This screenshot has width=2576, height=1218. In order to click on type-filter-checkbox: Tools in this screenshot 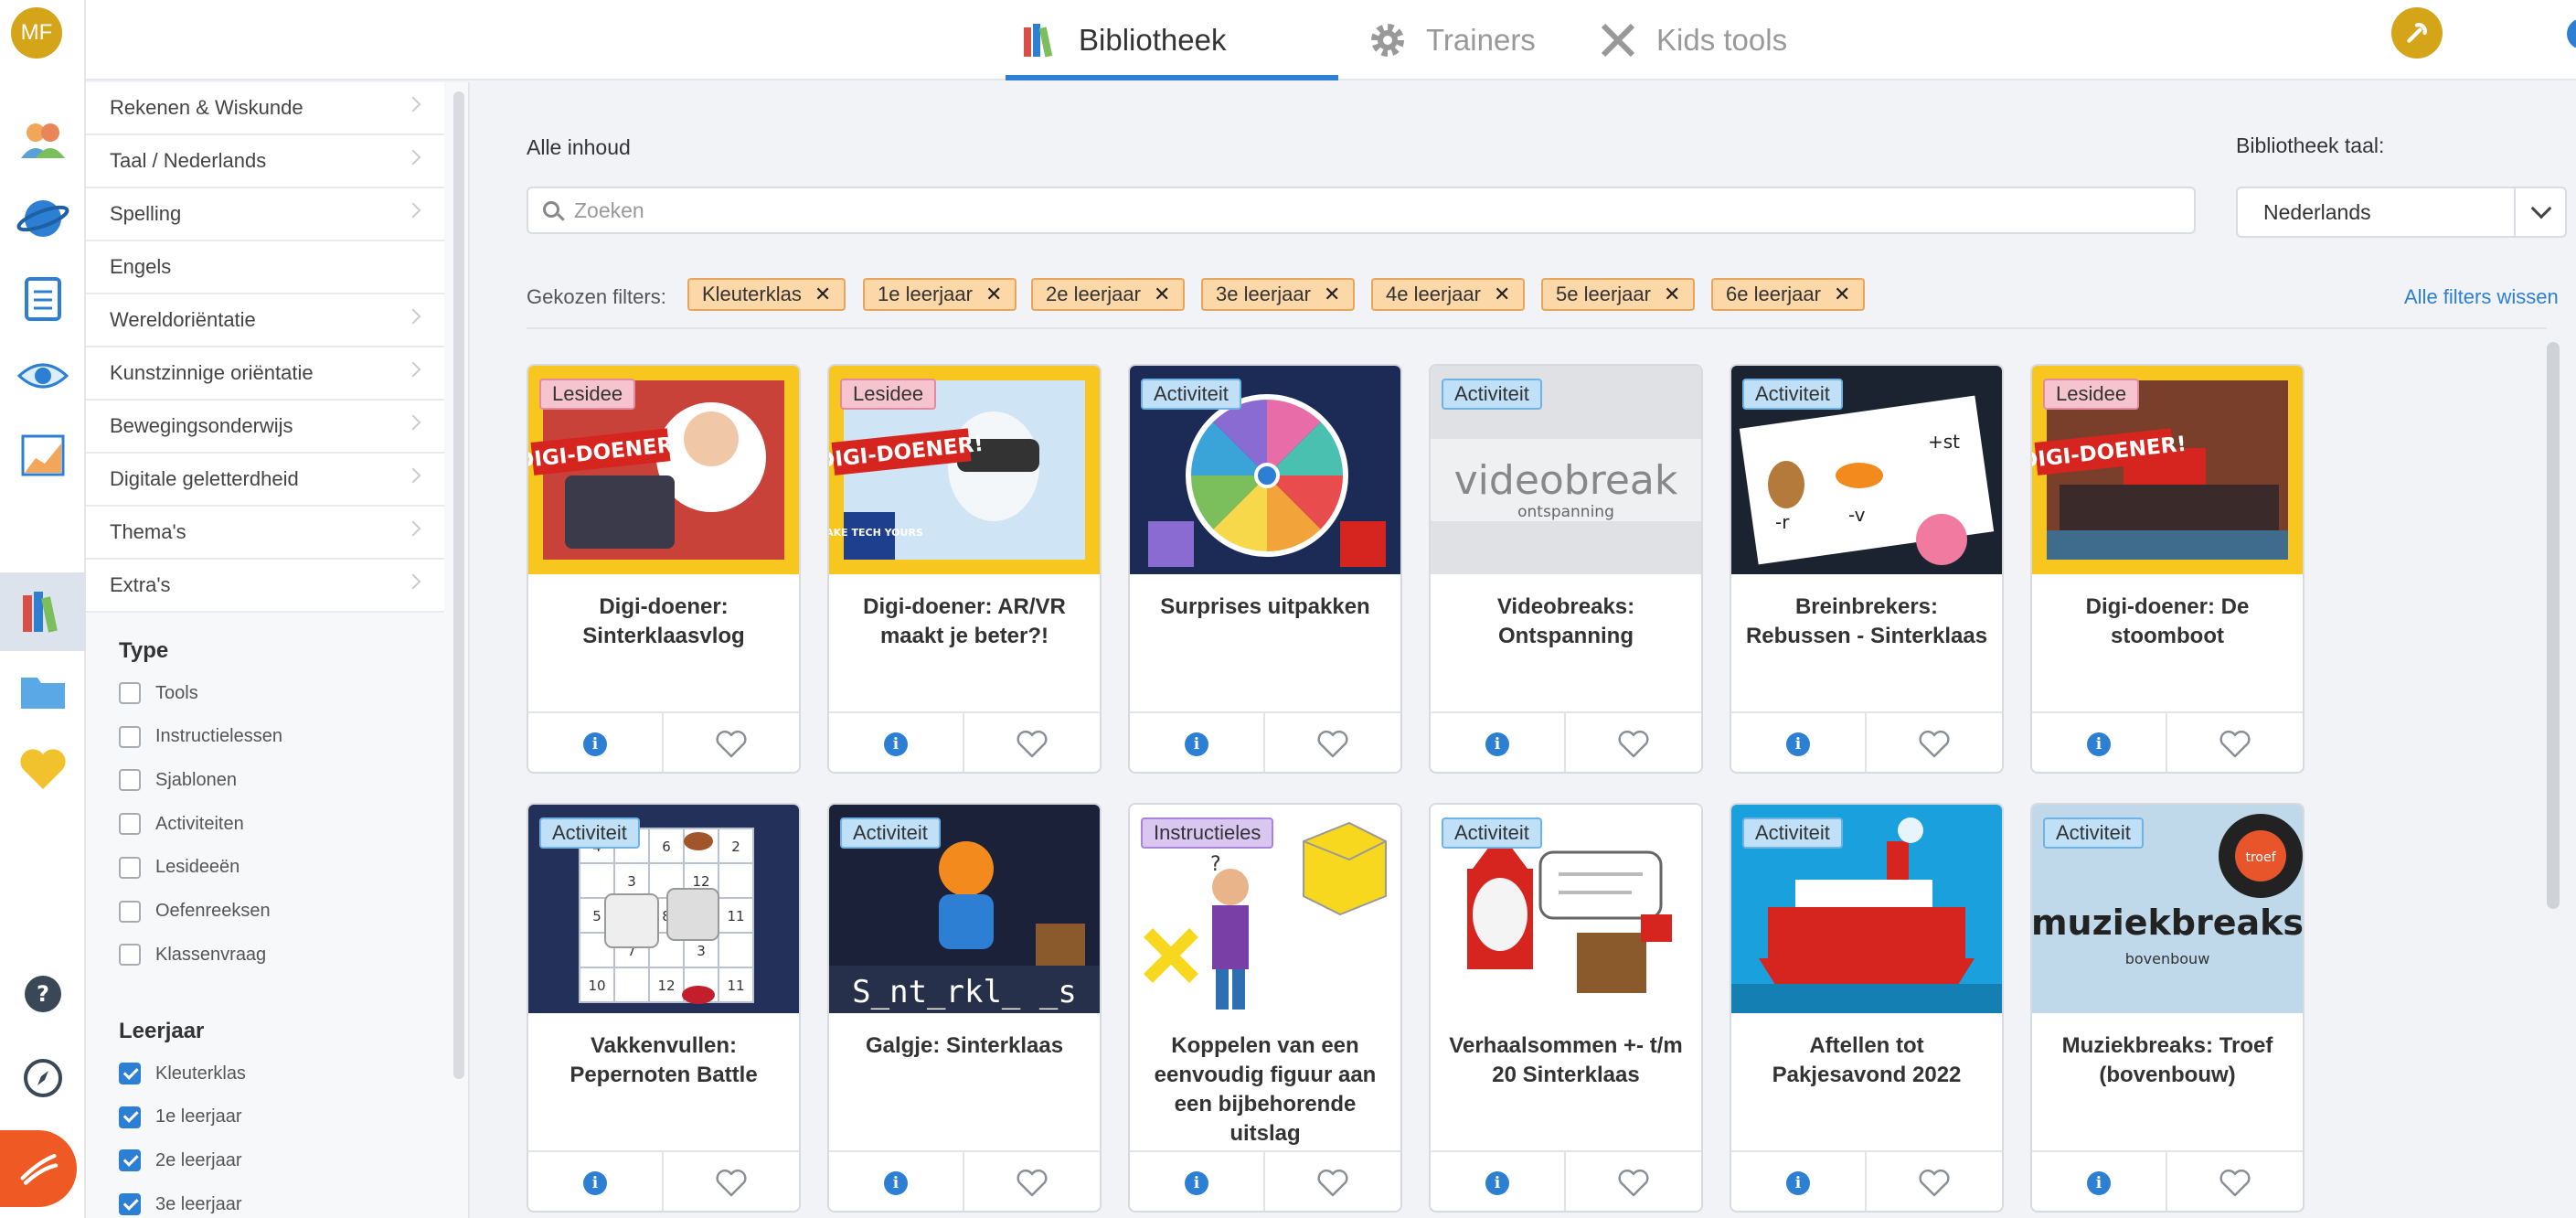, I will do `click(158, 693)`.